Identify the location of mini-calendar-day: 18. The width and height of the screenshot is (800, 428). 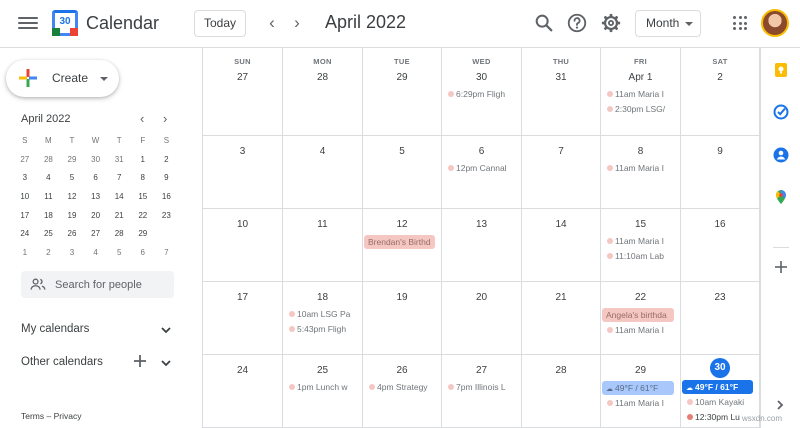
(49, 216).